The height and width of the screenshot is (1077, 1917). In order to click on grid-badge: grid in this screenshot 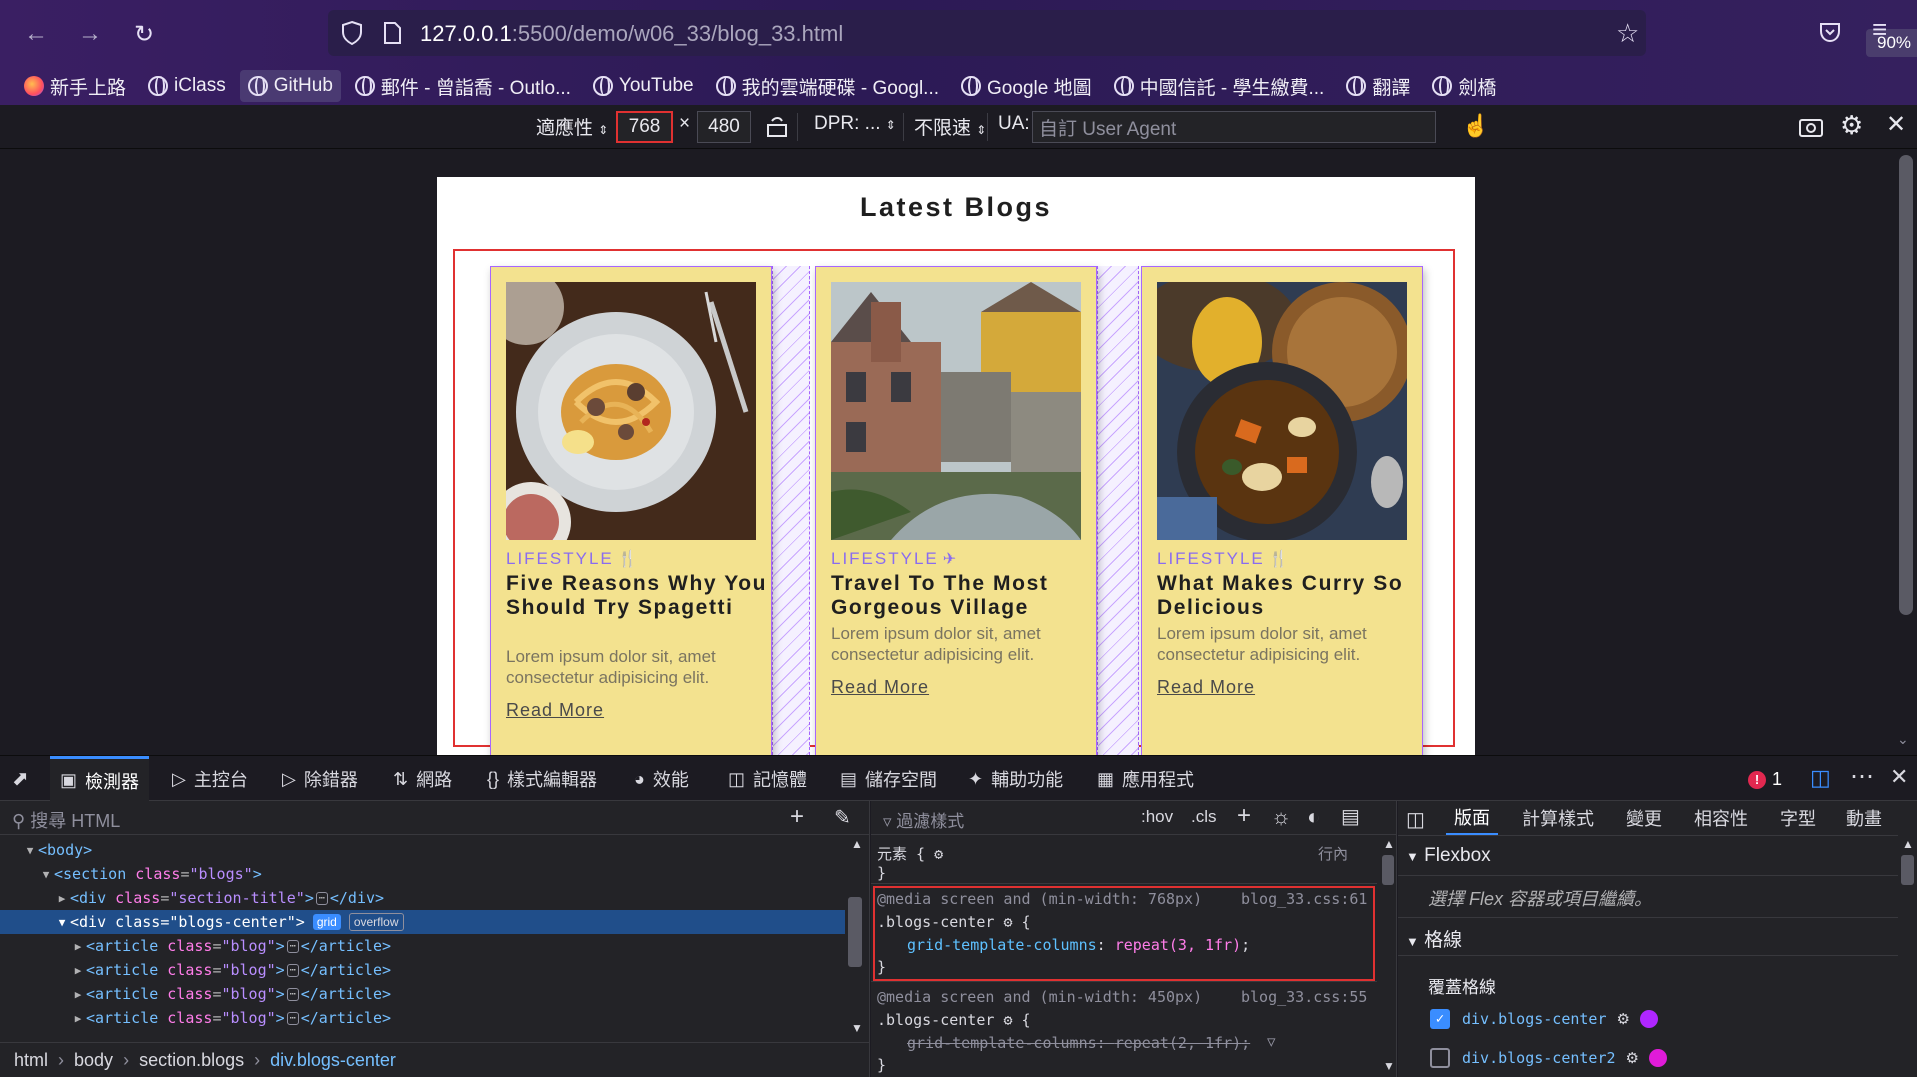, I will do `click(326, 922)`.